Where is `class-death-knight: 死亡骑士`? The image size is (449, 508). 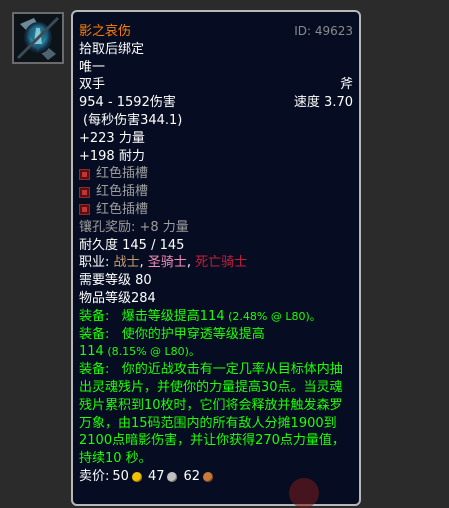
class-death-knight: 死亡骑士 is located at coordinates (221, 262).